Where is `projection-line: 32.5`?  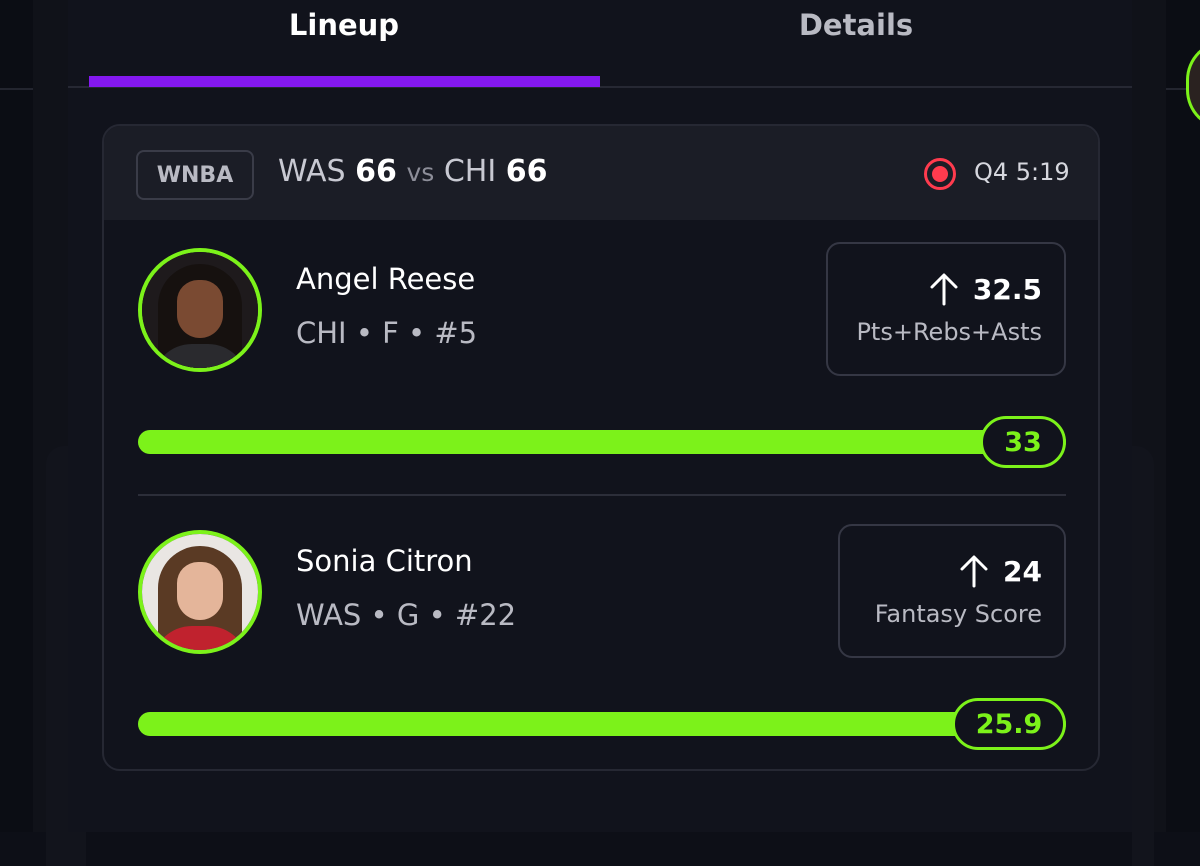
projection-line: 32.5 is located at coordinates (1007, 289).